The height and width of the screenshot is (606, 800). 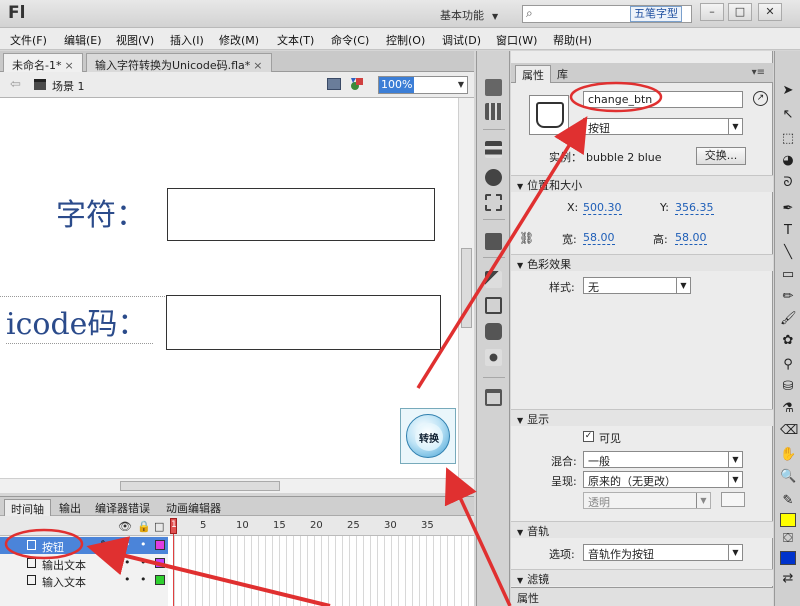 What do you see at coordinates (663, 99) in the screenshot?
I see `instance-name-input: change_btn` at bounding box center [663, 99].